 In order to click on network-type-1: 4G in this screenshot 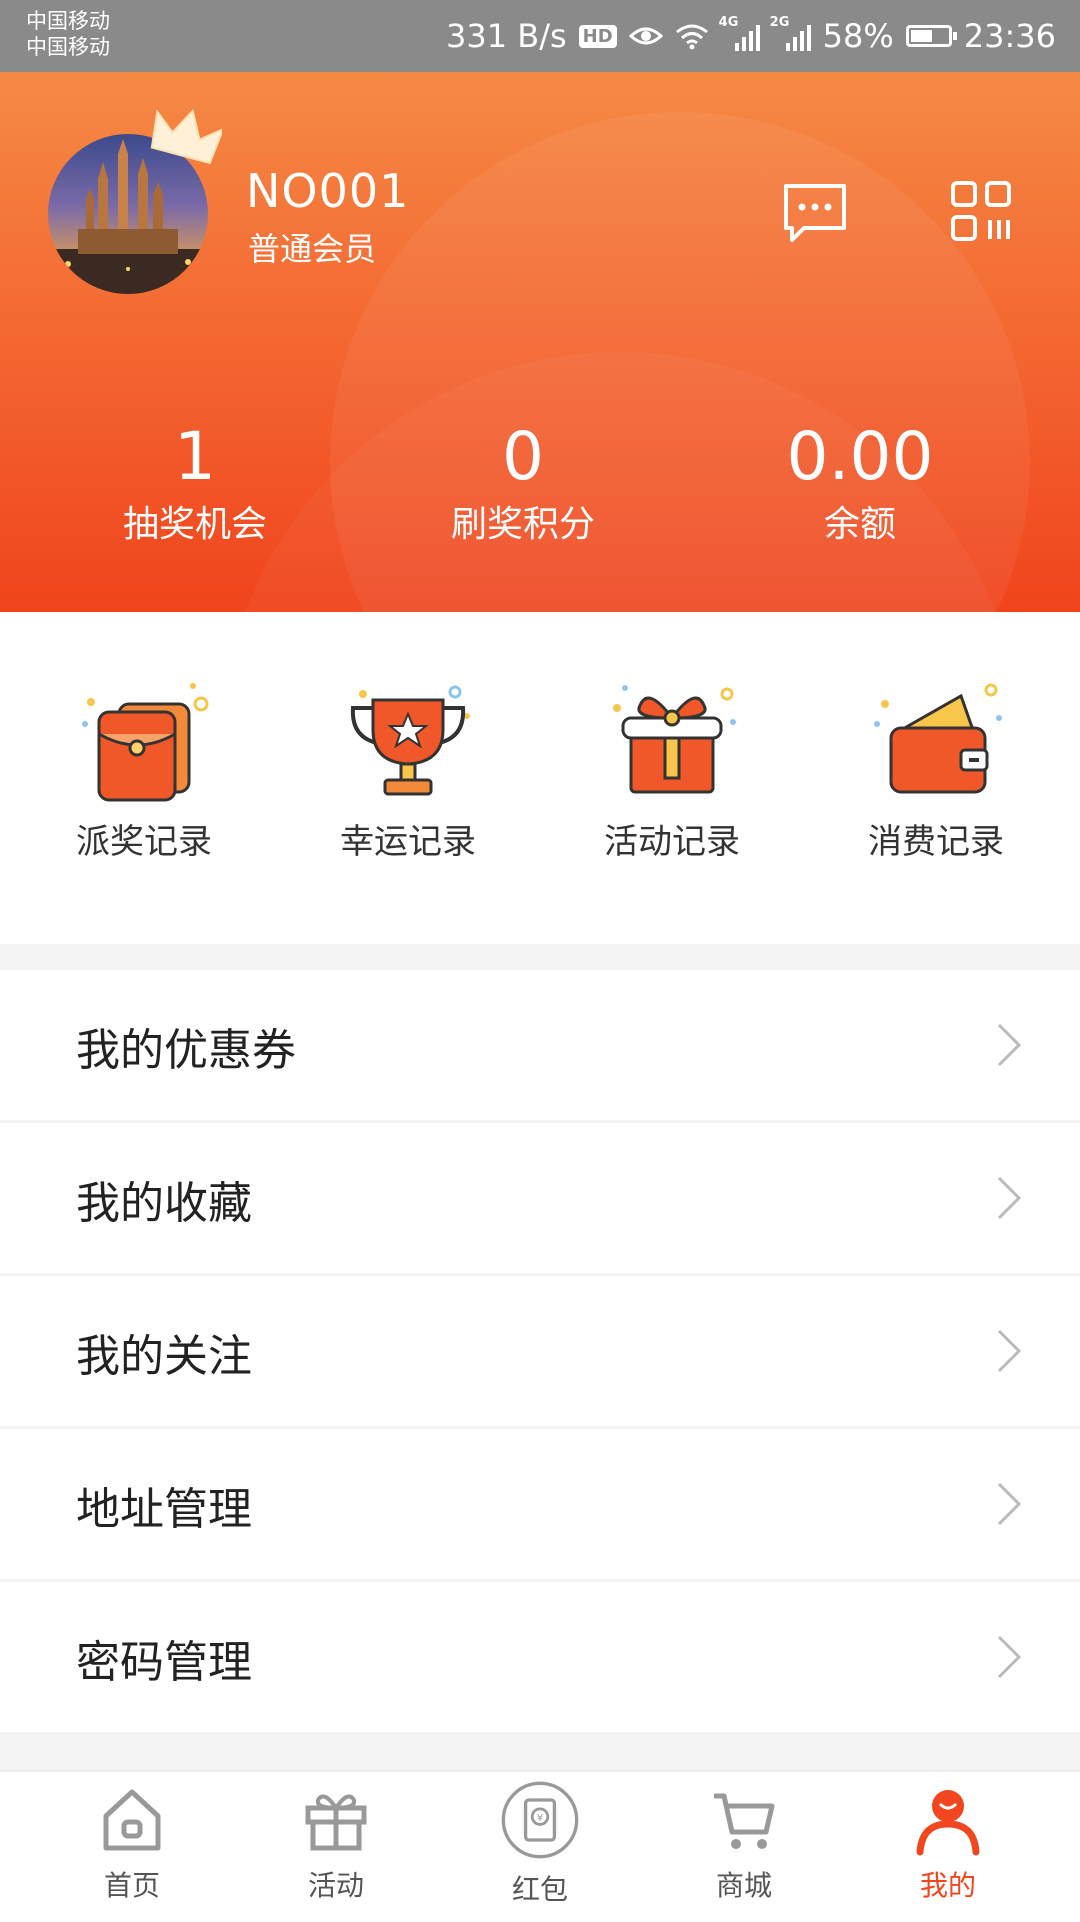, I will do `click(728, 22)`.